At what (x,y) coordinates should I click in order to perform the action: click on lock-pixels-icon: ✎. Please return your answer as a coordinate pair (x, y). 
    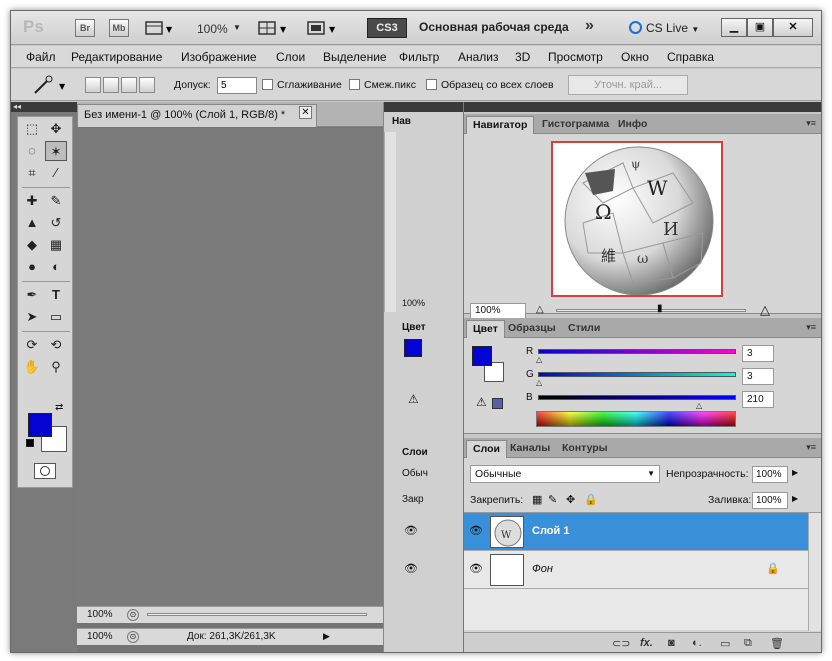
    Looking at the image, I should click on (552, 499).